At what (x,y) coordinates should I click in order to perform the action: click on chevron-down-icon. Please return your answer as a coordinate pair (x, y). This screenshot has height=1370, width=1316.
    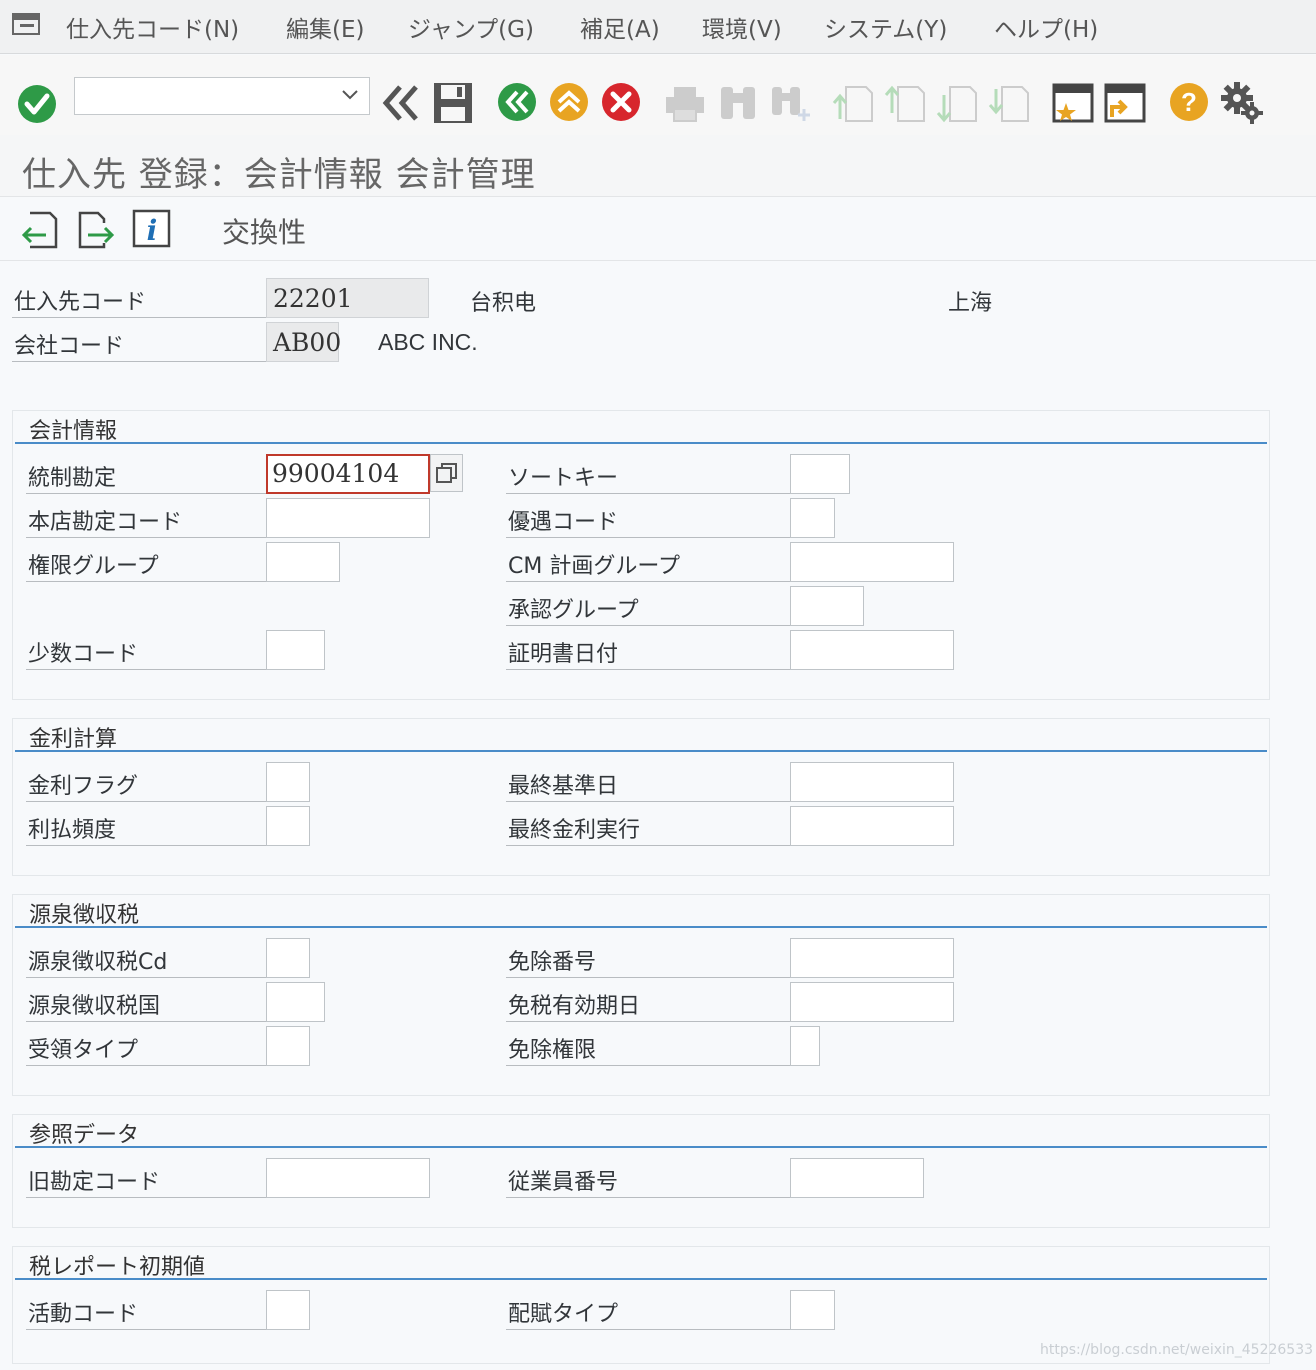
    Looking at the image, I should click on (350, 95).